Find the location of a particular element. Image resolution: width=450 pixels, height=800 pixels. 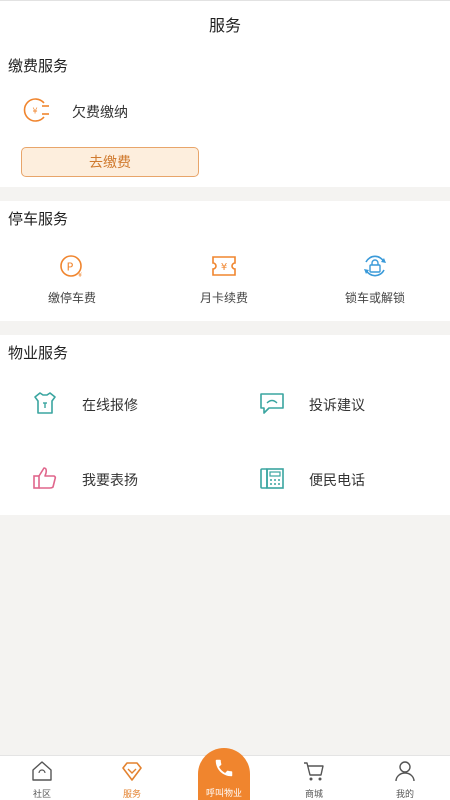

section-title-property: 物业服务 is located at coordinates (38, 353).